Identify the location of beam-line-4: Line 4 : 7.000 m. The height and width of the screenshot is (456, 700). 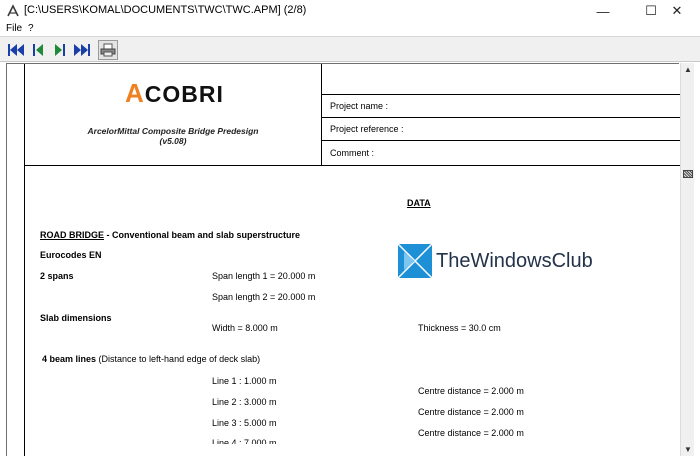
(244, 441).